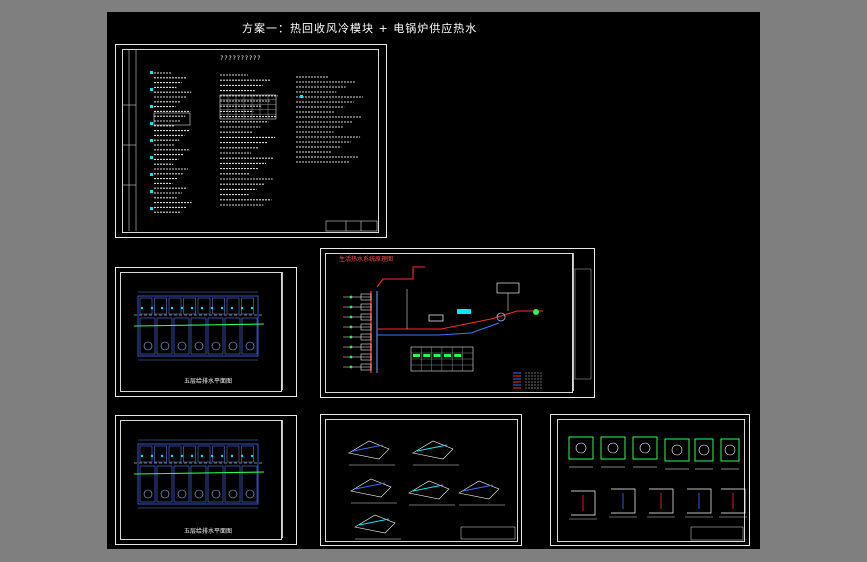 The width and height of the screenshot is (867, 562). I want to click on floor-plan-1-caption: 五层给排水平面图, so click(208, 381).